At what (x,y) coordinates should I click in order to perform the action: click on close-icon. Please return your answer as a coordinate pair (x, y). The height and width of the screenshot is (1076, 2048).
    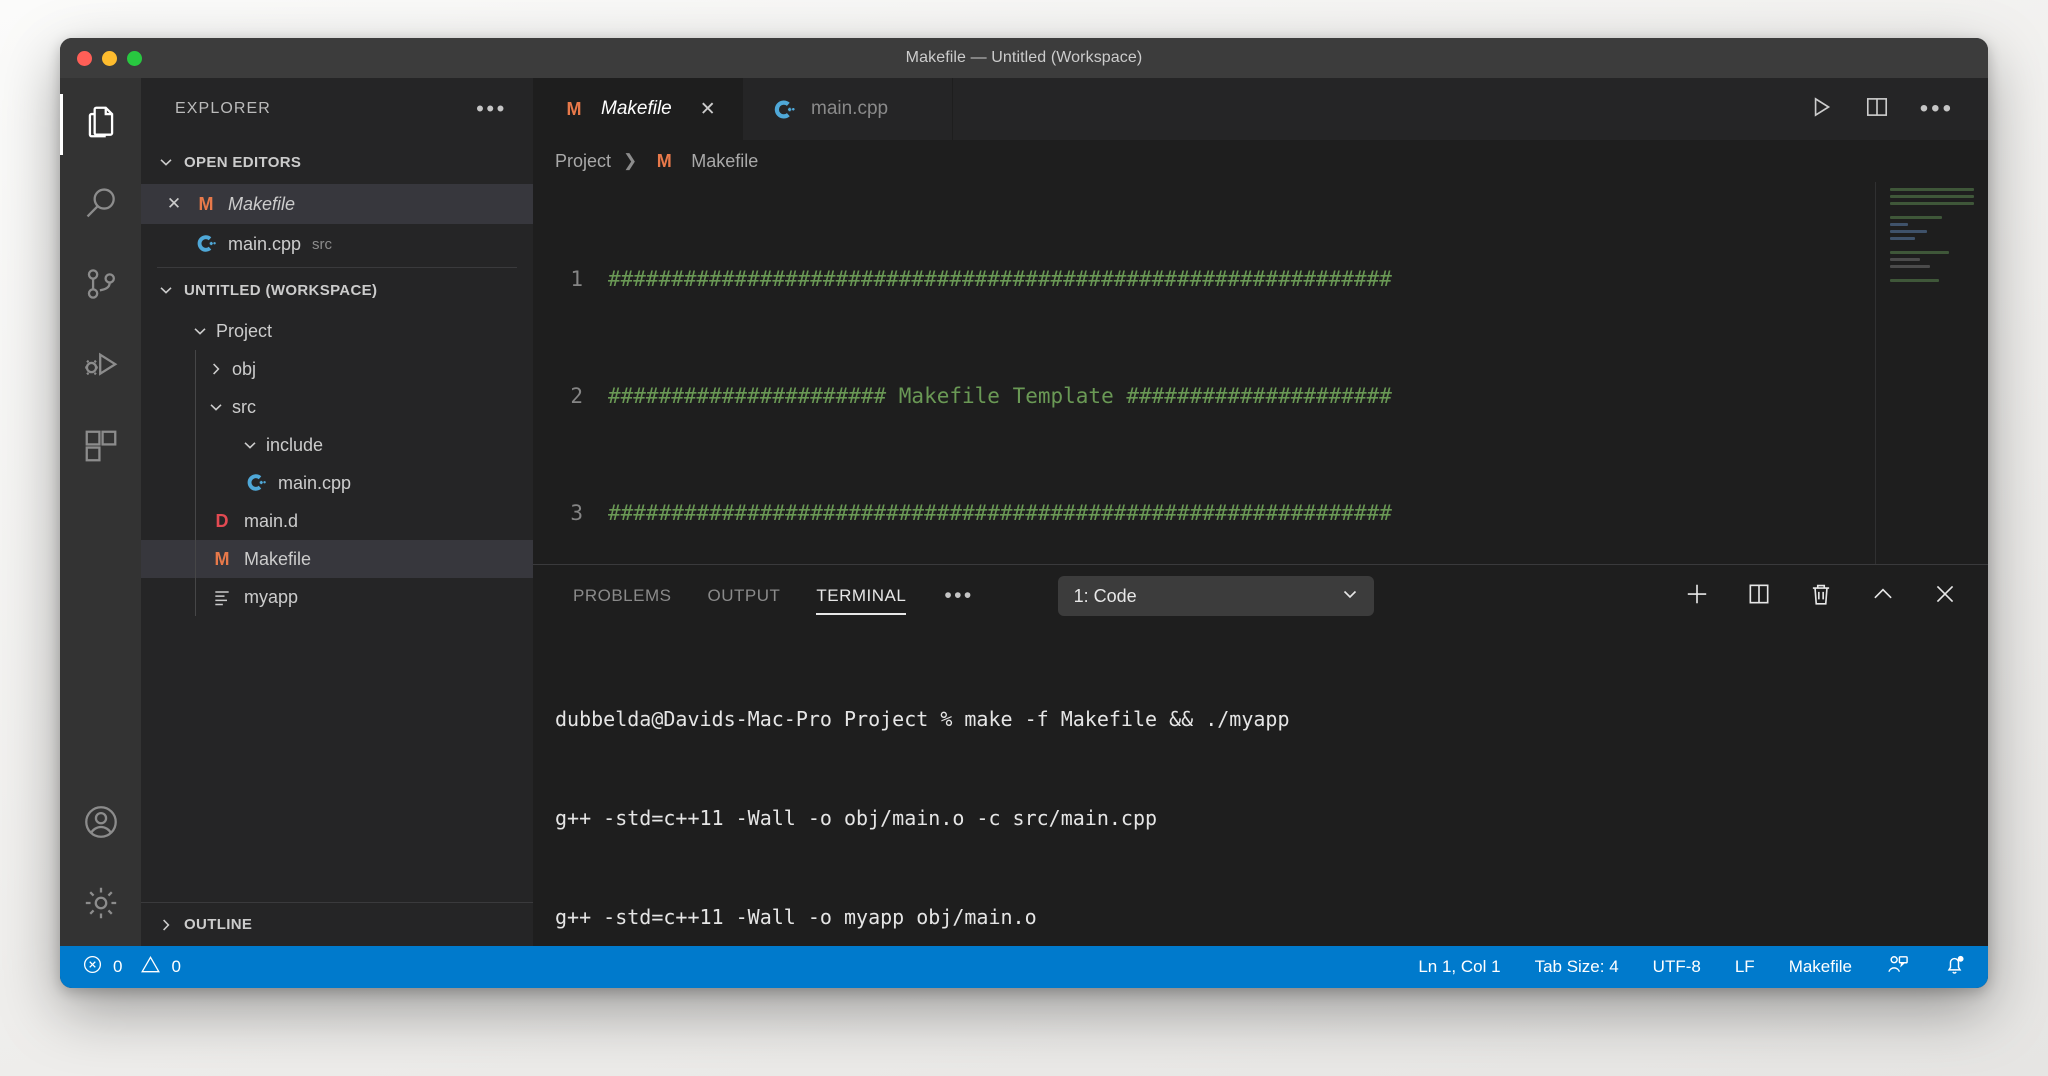
    Looking at the image, I should click on (1945, 596).